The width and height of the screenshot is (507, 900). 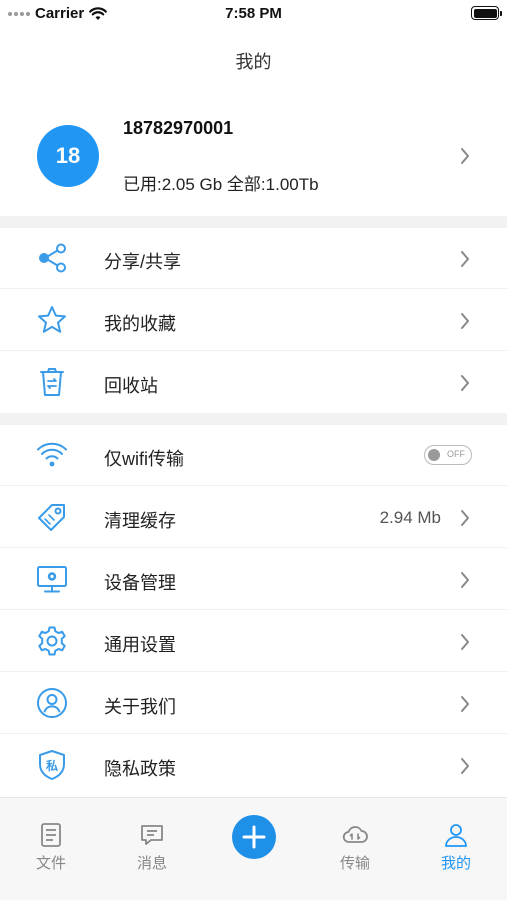 I want to click on add-button, so click(x=254, y=837).